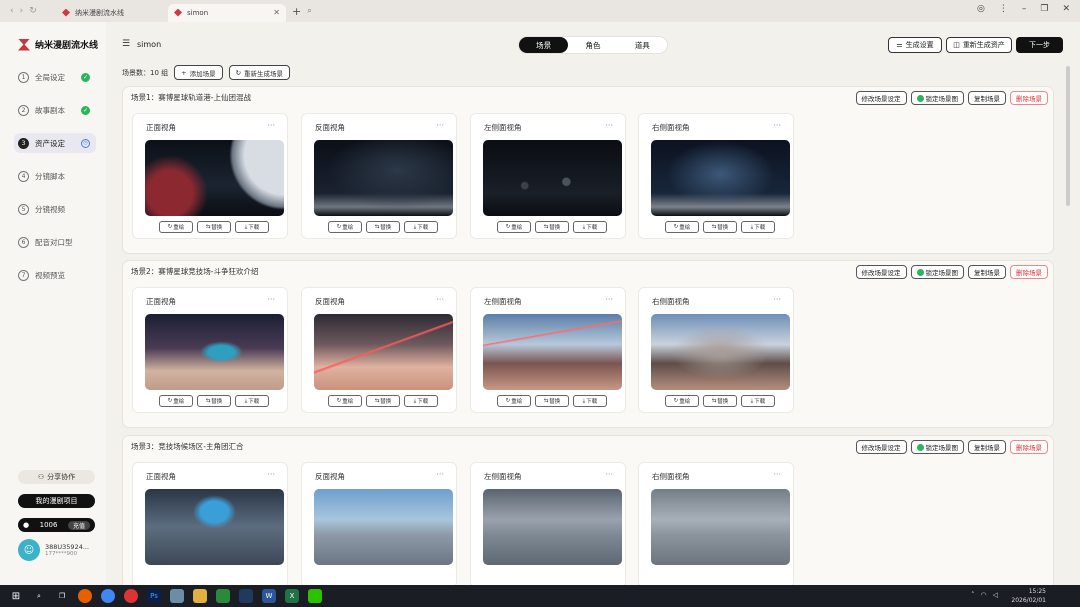 The width and height of the screenshot is (1080, 607). What do you see at coordinates (154, 596) in the screenshot?
I see `photoshop-icon: Ps` at bounding box center [154, 596].